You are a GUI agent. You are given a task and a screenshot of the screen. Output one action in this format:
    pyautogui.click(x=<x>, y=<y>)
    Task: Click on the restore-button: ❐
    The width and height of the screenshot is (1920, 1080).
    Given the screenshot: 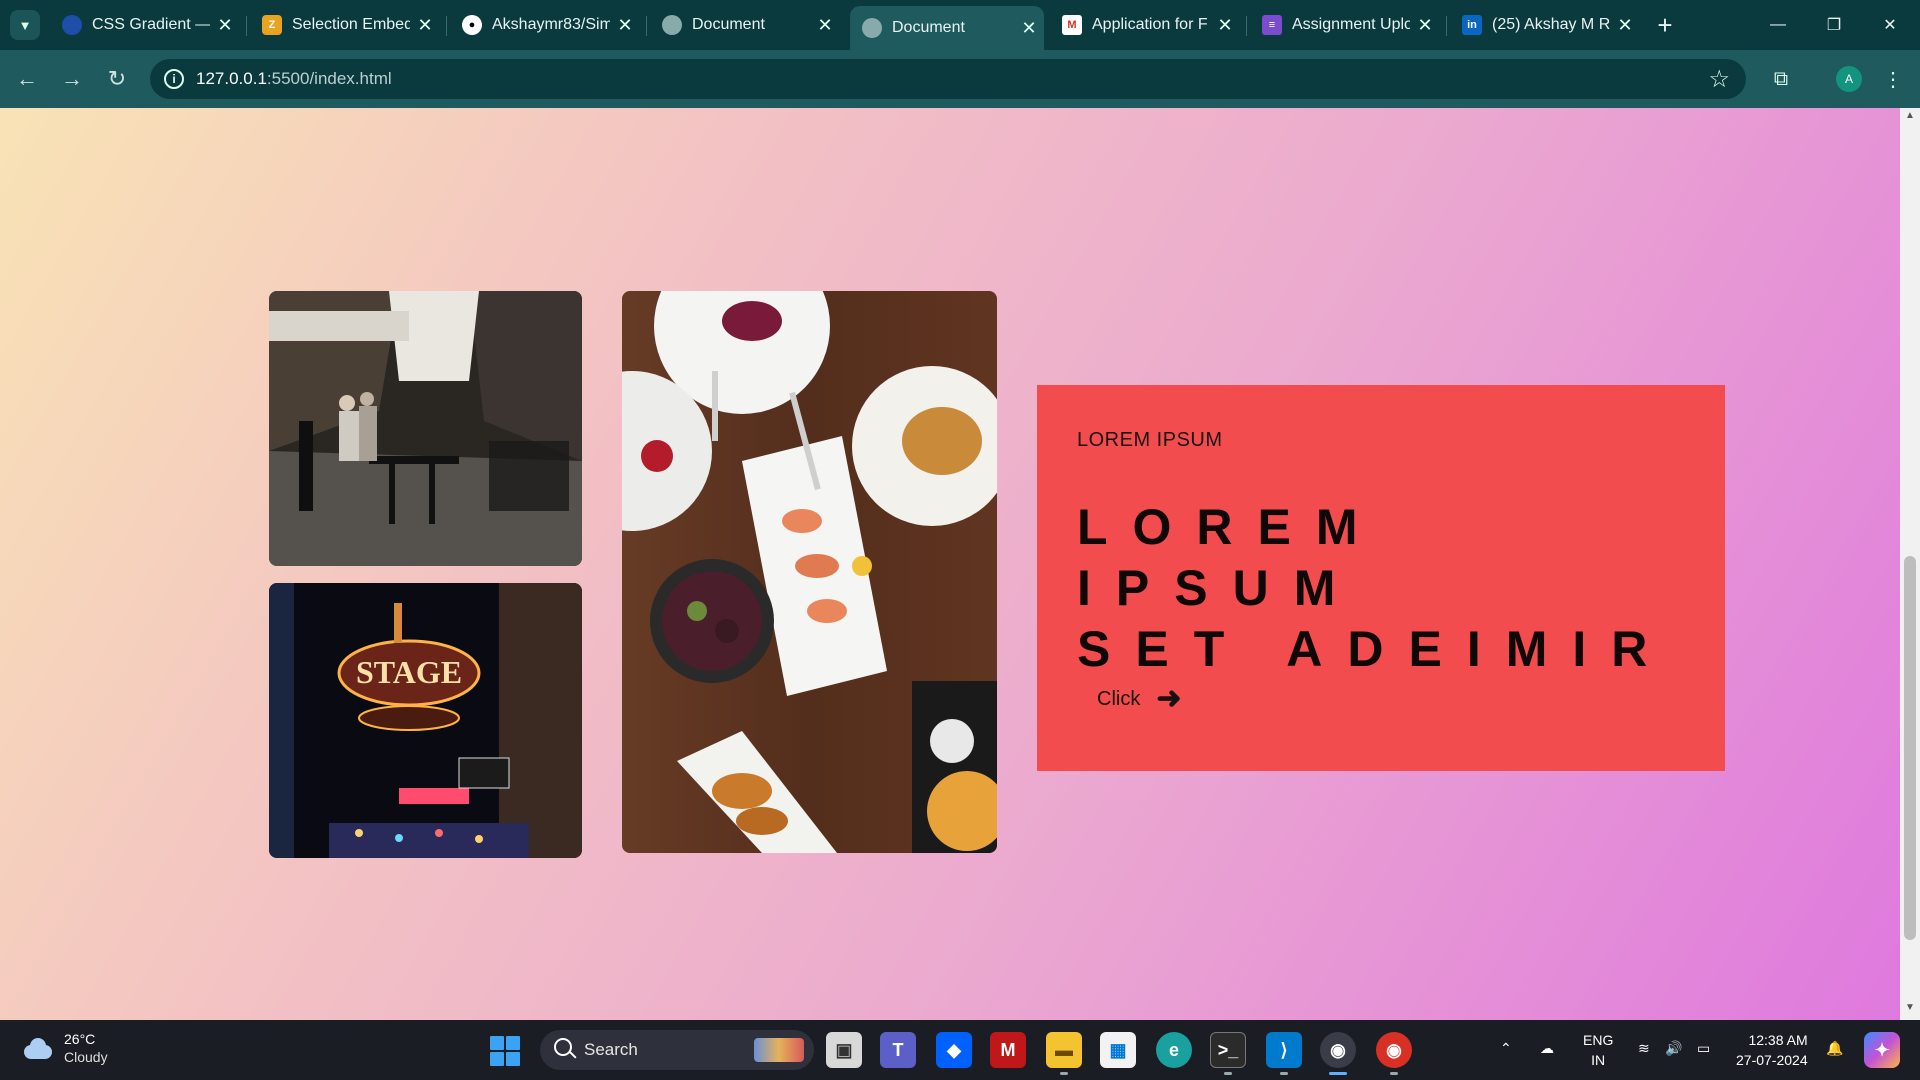 What is the action you would take?
    pyautogui.click(x=1834, y=25)
    